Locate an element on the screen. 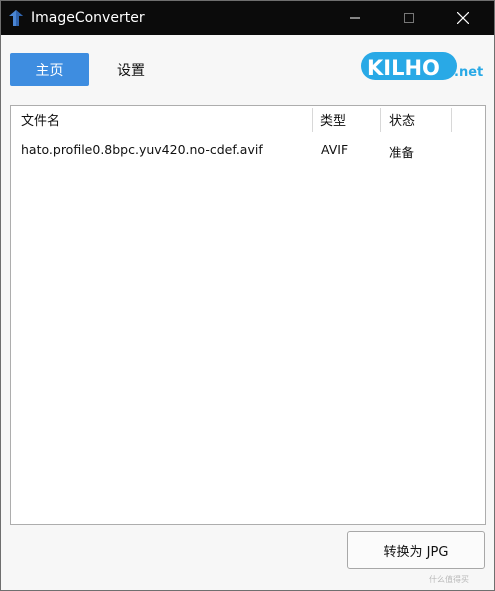 The width and height of the screenshot is (495, 591). logo-suffix-text: .net is located at coordinates (468, 72).